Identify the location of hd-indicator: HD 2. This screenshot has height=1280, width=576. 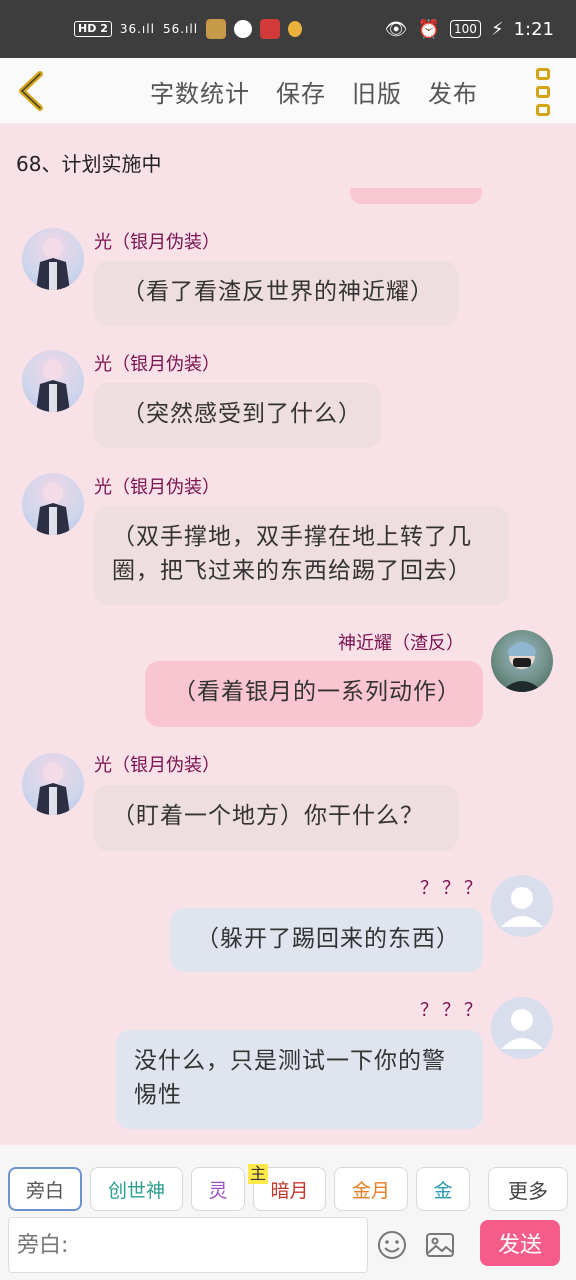
(93, 29).